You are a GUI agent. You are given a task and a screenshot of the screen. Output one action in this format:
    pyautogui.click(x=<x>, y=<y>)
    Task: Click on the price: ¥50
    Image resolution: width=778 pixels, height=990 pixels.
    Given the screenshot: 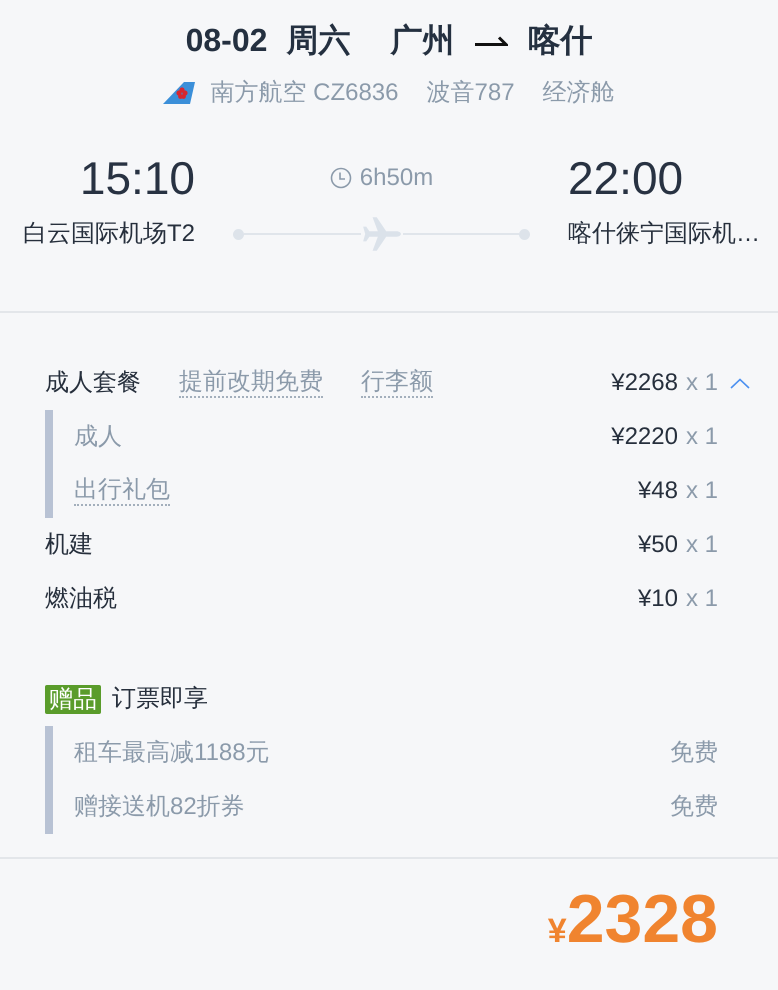 What is the action you would take?
    pyautogui.click(x=658, y=545)
    